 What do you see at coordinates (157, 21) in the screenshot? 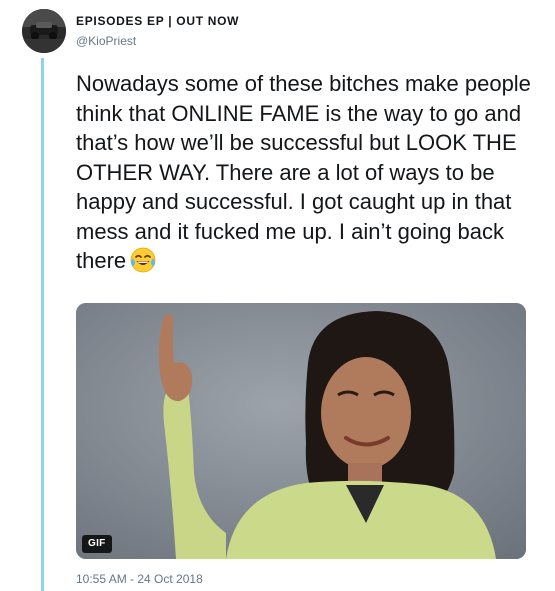
I see `author-display-name: EPISODES EP | OUT NOW` at bounding box center [157, 21].